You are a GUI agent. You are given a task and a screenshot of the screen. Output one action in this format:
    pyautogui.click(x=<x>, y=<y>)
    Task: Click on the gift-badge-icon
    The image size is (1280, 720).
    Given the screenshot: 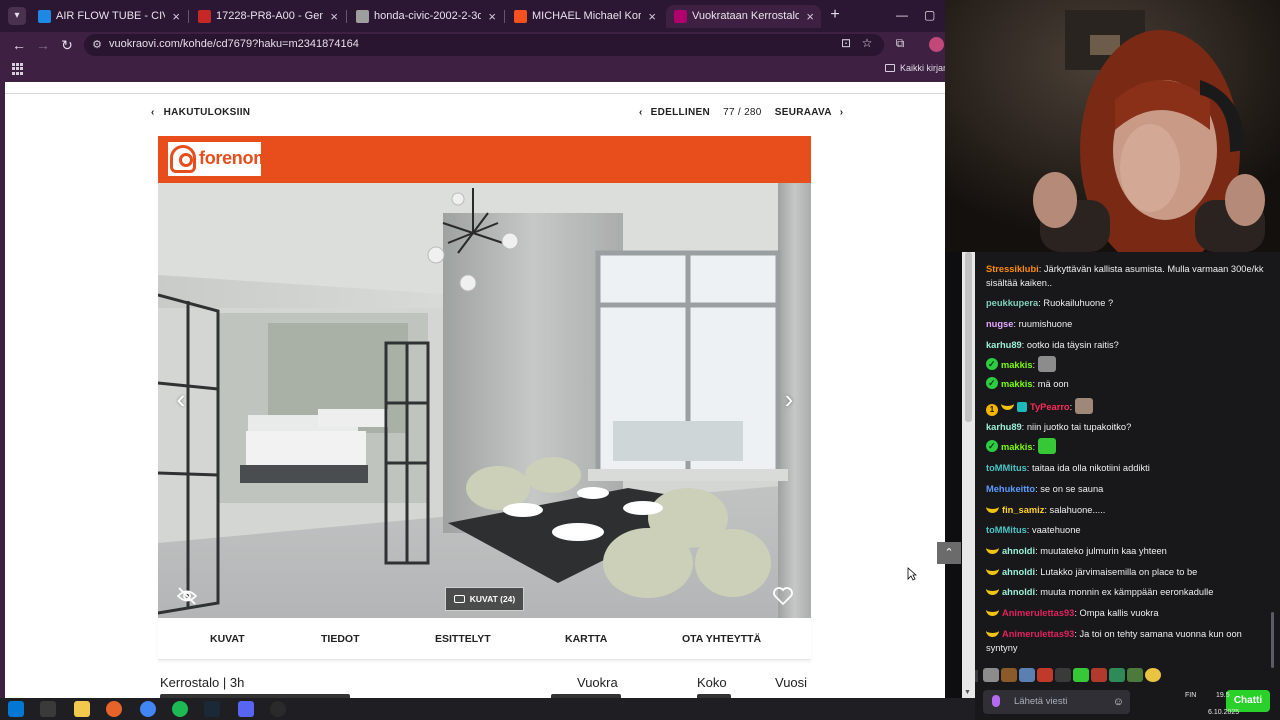 What is the action you would take?
    pyautogui.click(x=1022, y=407)
    